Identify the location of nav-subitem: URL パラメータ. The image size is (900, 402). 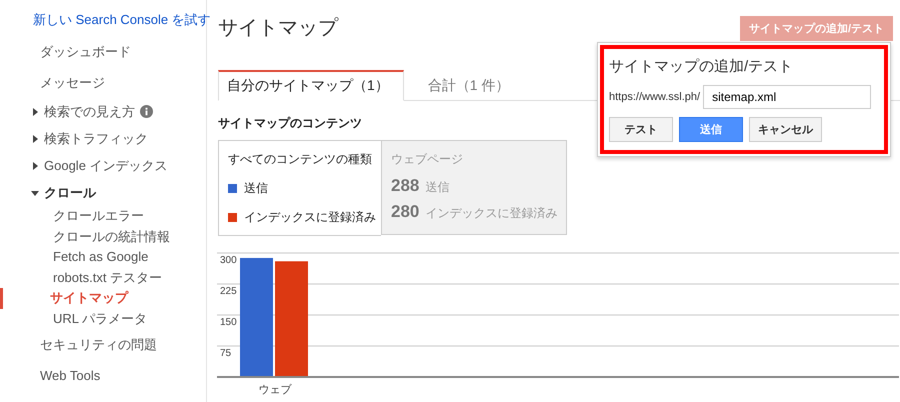
(103, 318).